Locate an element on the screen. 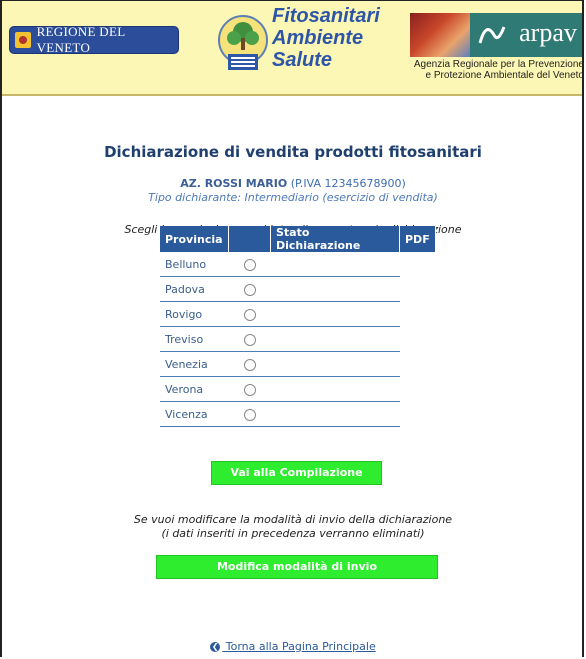 The width and height of the screenshot is (586, 659). chevron-left-circle-icon: ❮ is located at coordinates (215, 647).